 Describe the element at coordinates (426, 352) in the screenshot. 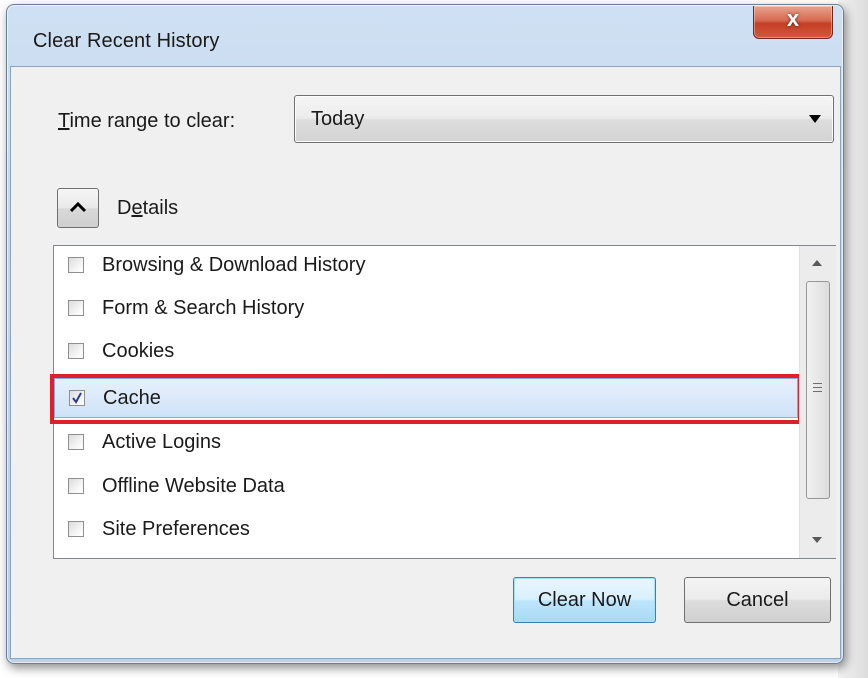

I see `list-item: Cookies` at that location.